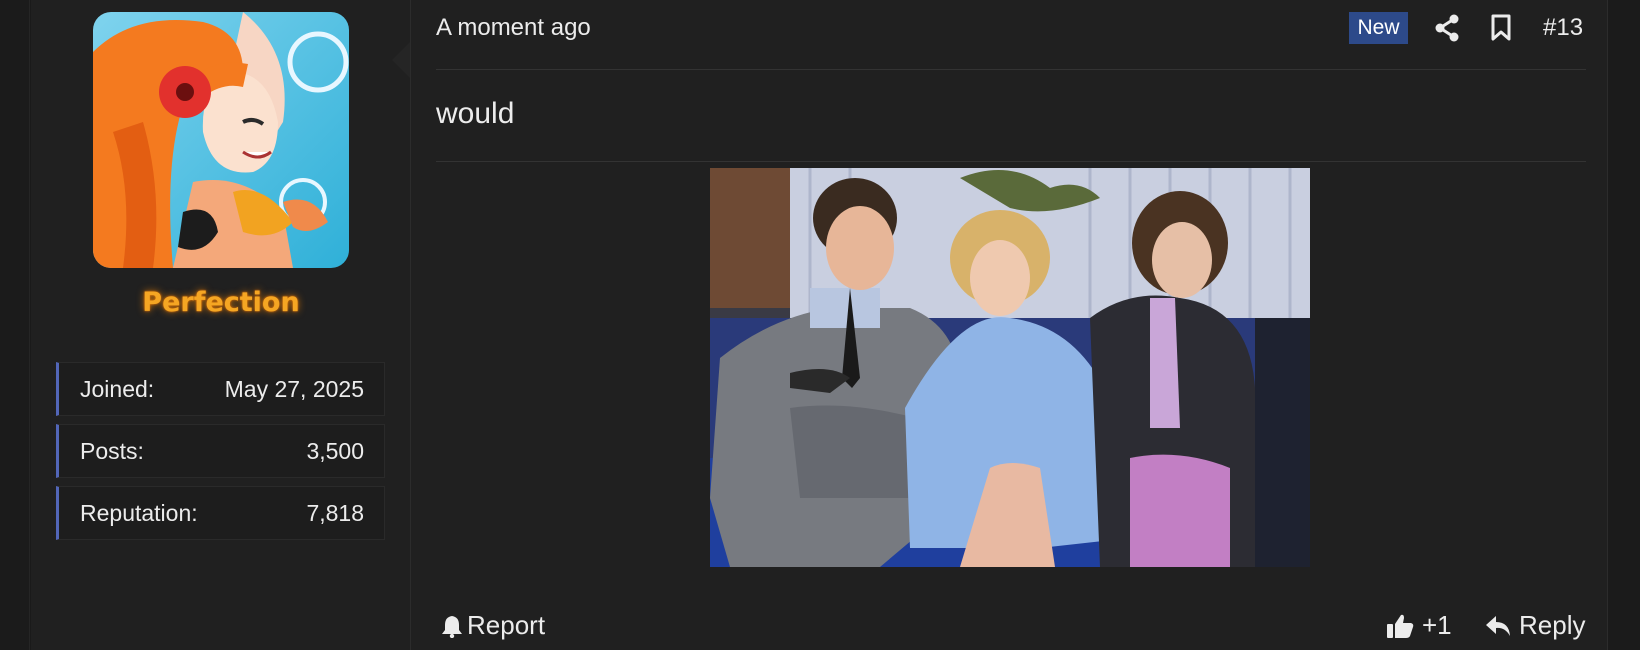 Image resolution: width=1640 pixels, height=650 pixels. I want to click on like-button: +1, so click(1419, 625).